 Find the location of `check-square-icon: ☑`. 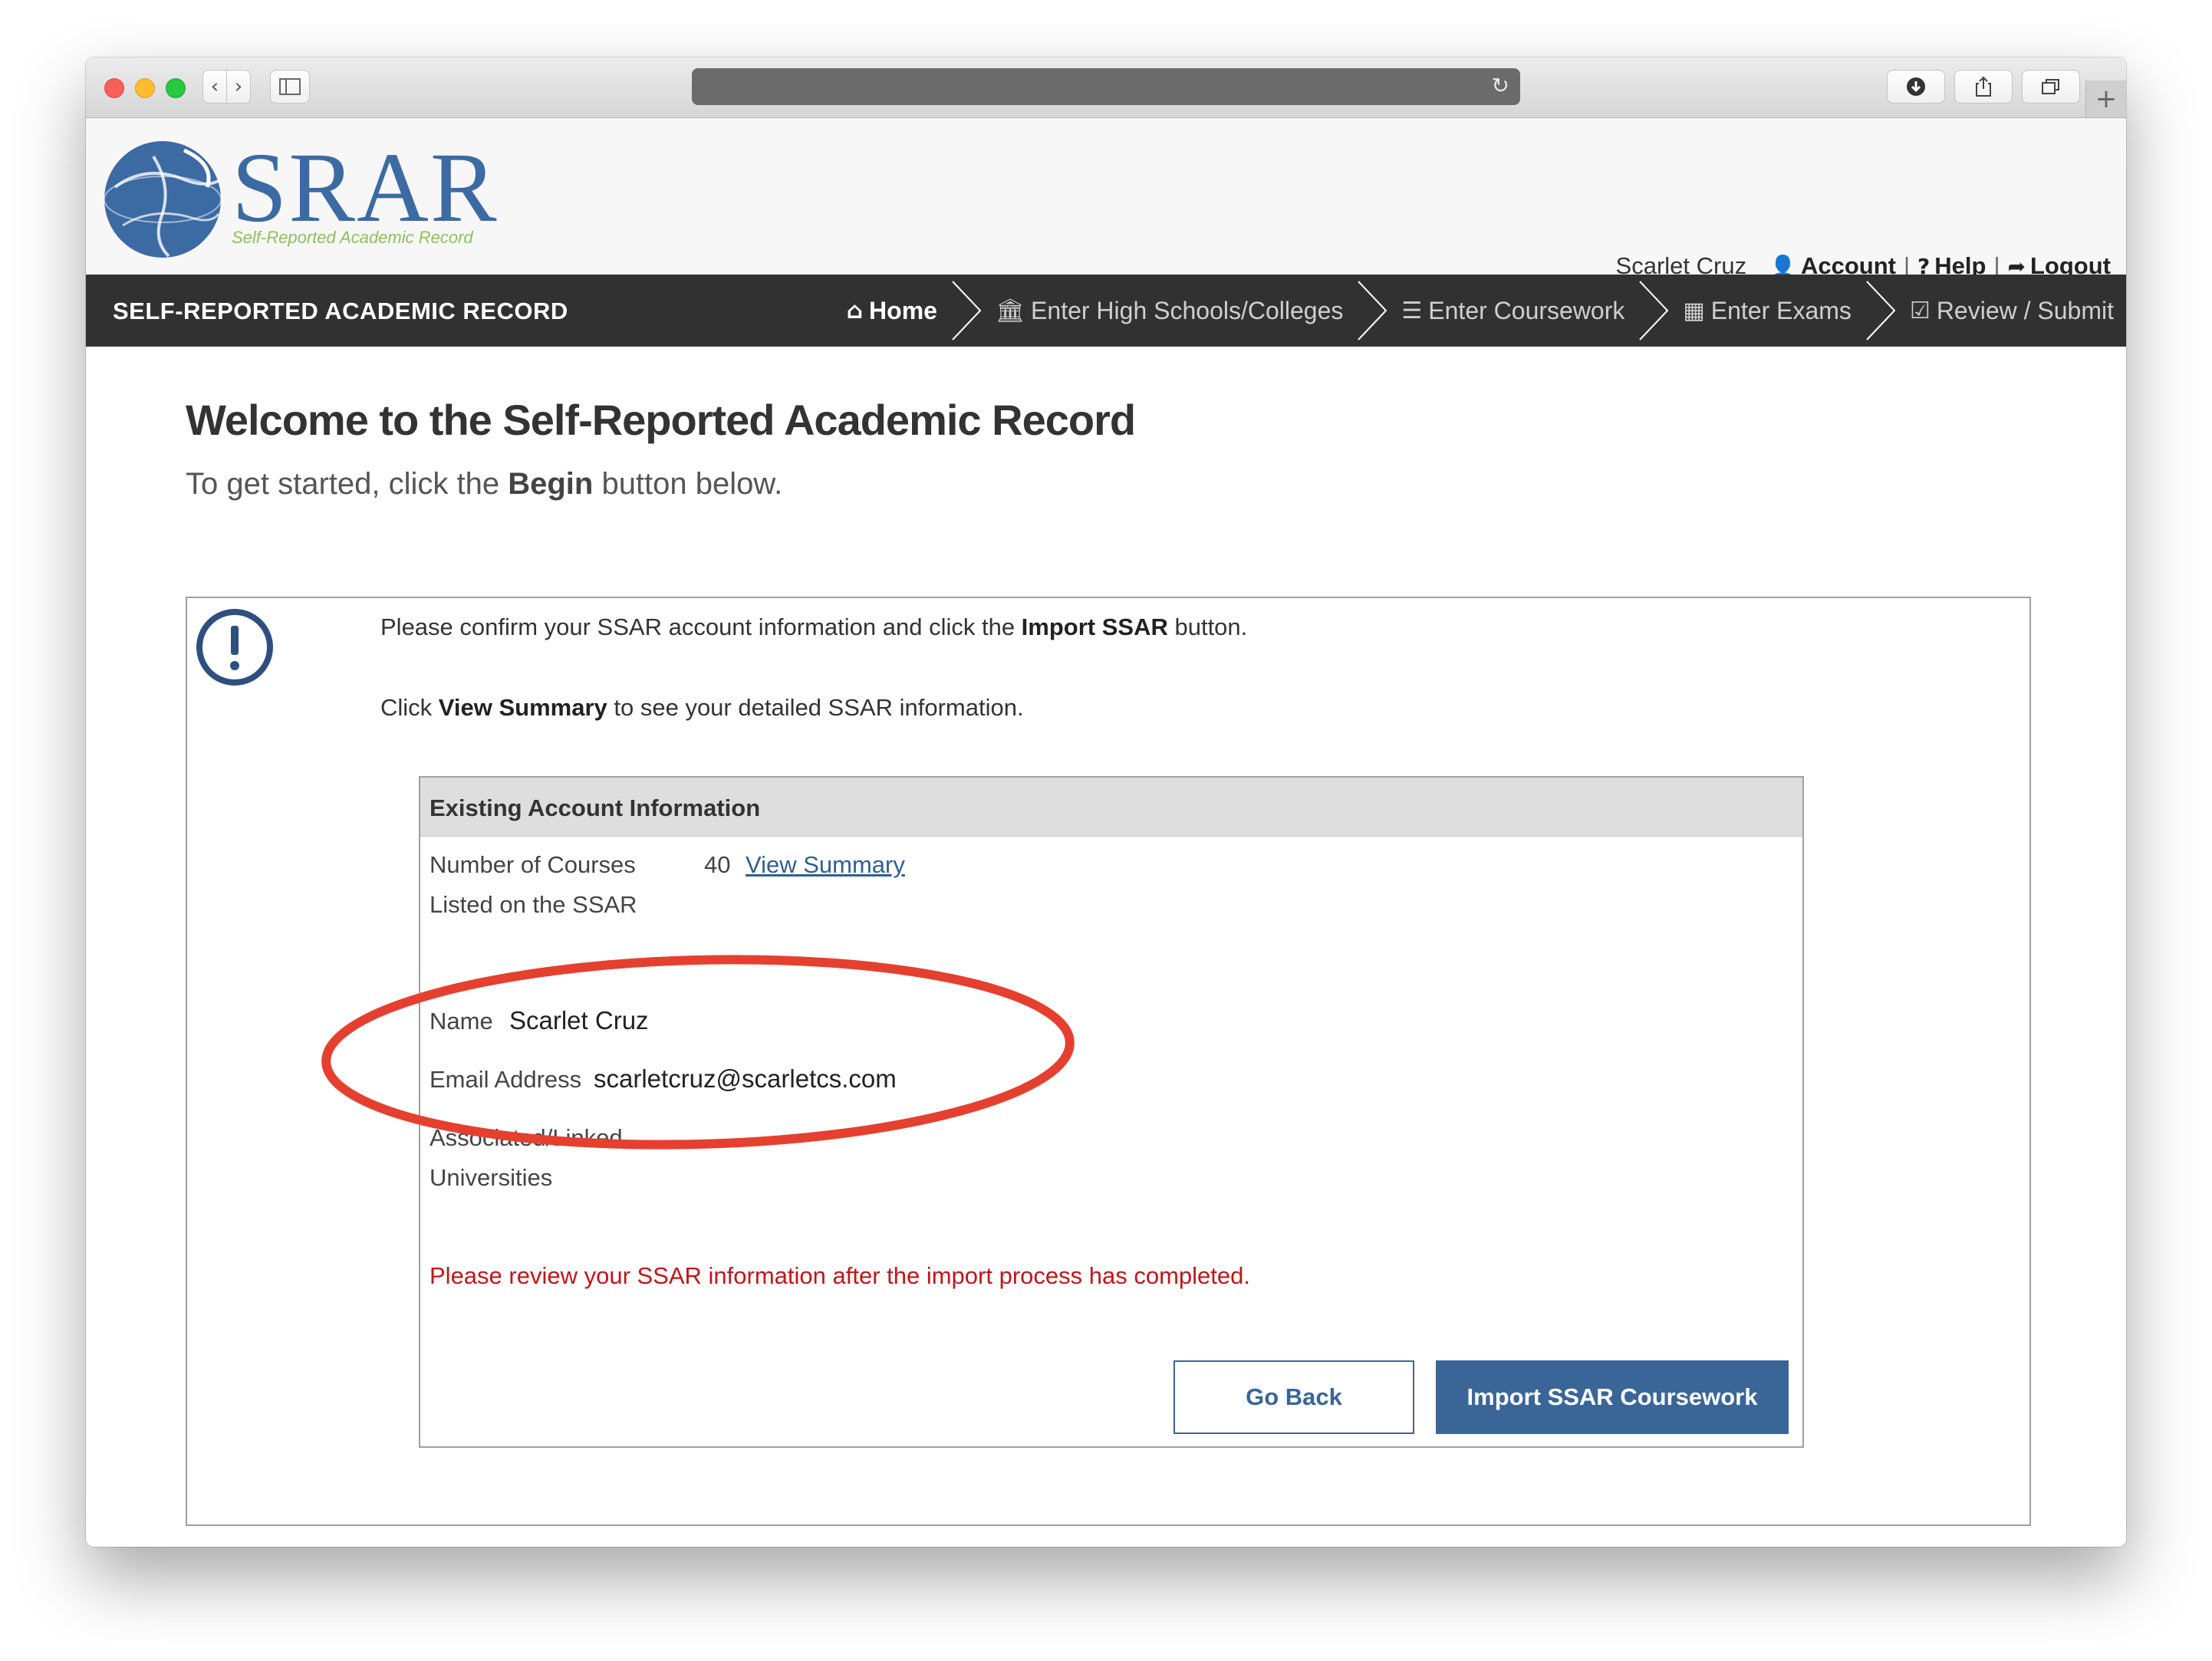

check-square-icon: ☑ is located at coordinates (1920, 310).